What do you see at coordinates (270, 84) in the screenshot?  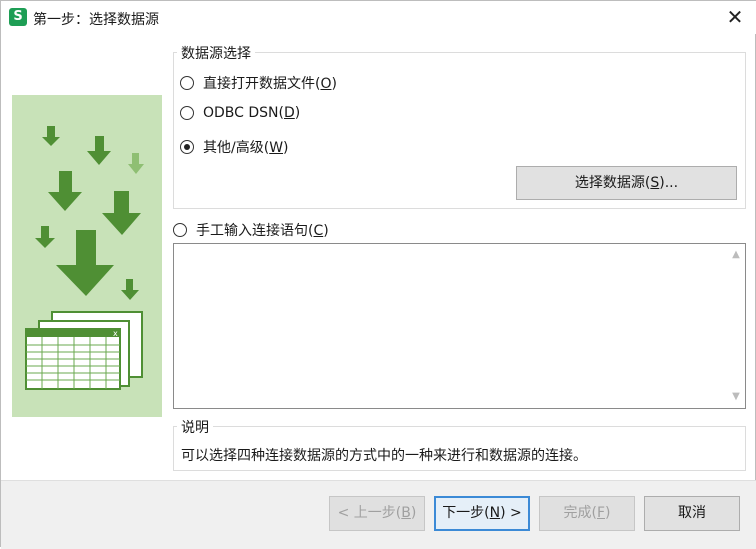 I see `radio-label: 直接打开数据文件(O)` at bounding box center [270, 84].